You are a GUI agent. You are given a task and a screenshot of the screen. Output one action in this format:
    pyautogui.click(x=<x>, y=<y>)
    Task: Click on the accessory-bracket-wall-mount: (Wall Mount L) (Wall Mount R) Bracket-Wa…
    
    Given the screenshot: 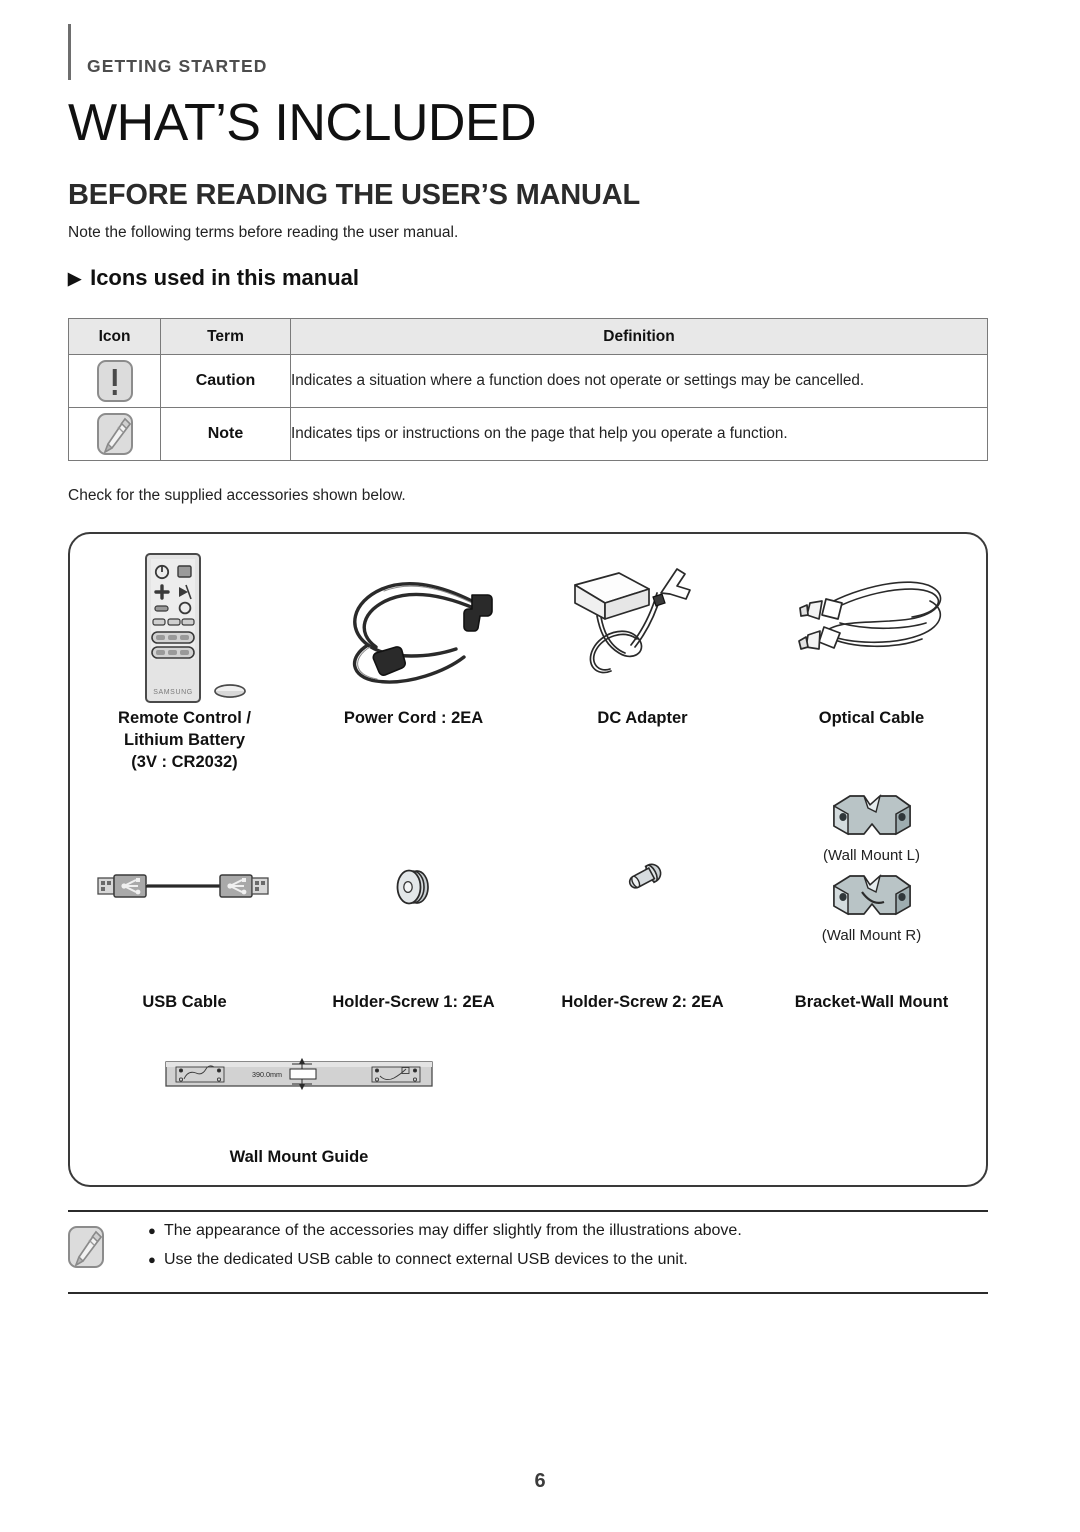 What is the action you would take?
    pyautogui.click(x=871, y=899)
    